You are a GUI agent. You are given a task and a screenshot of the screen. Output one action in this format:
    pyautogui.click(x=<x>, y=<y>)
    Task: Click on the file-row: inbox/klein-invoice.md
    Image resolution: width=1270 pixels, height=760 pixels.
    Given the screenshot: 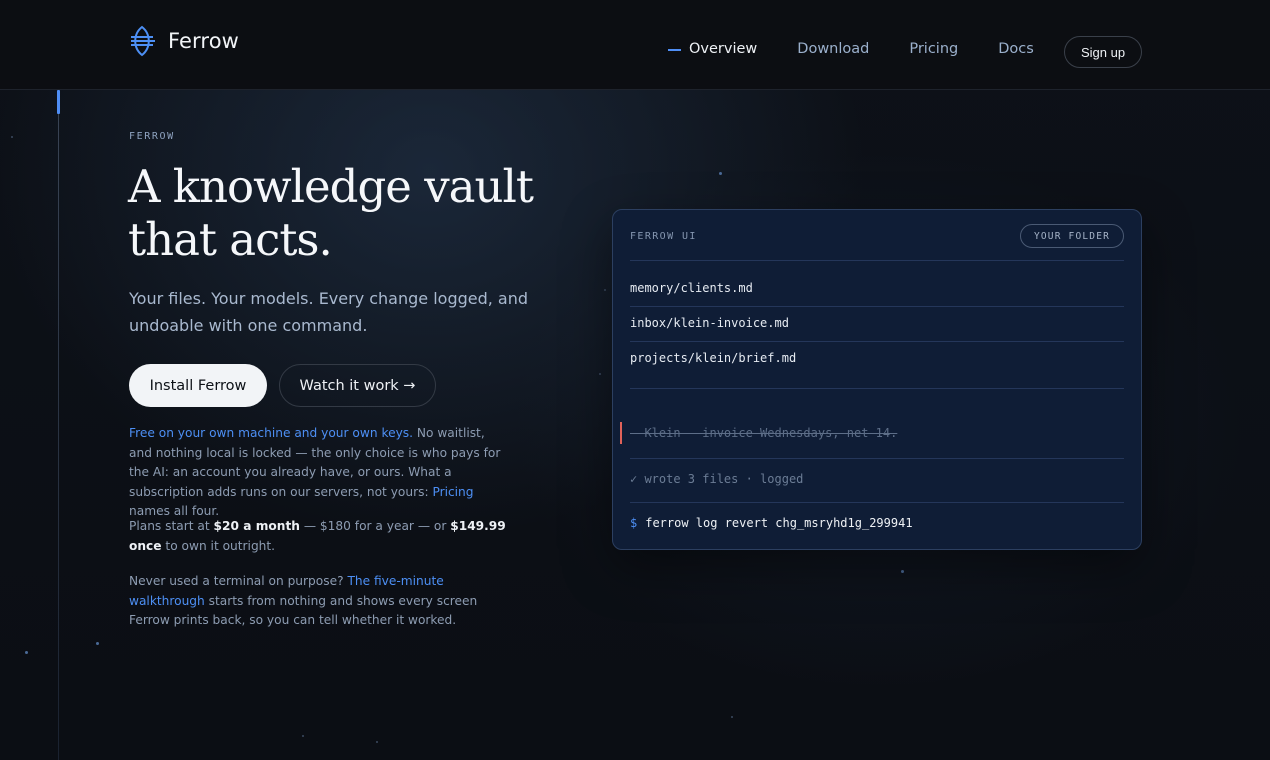 What is the action you would take?
    pyautogui.click(x=709, y=323)
    